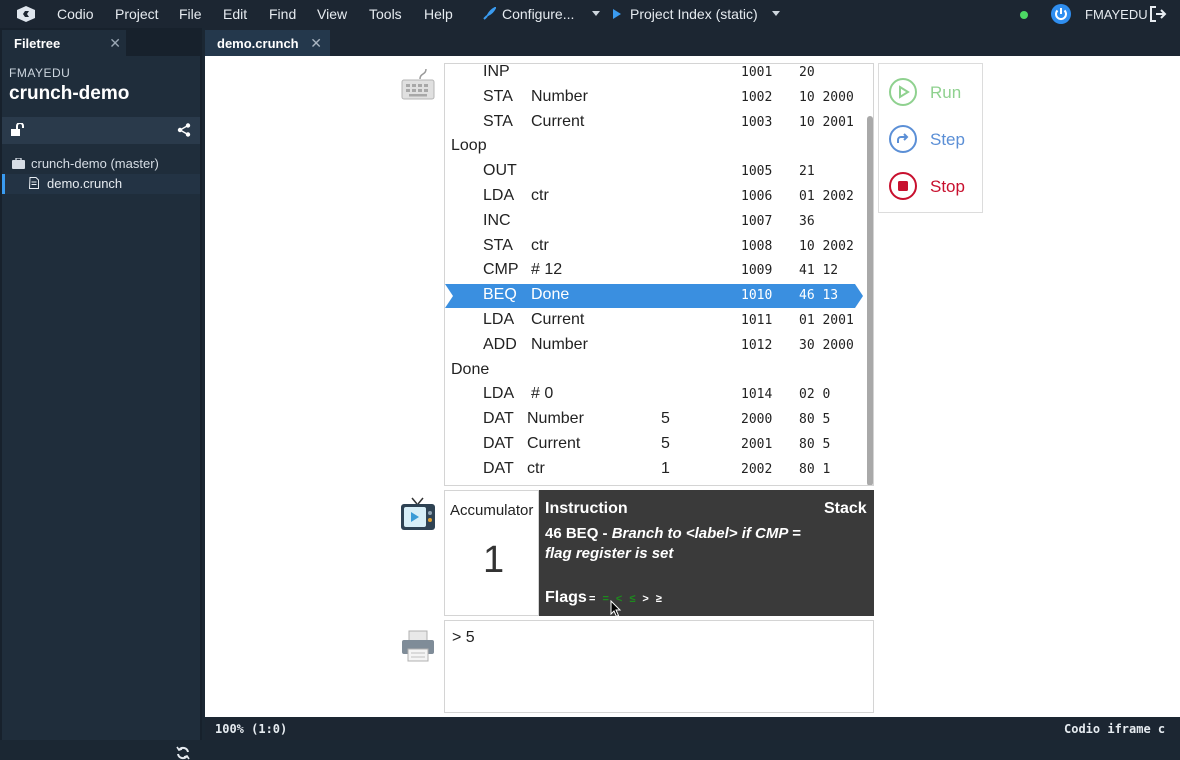 Image resolution: width=1180 pixels, height=760 pixels. Describe the element at coordinates (332, 14) in the screenshot. I see `menu-view: View` at that location.